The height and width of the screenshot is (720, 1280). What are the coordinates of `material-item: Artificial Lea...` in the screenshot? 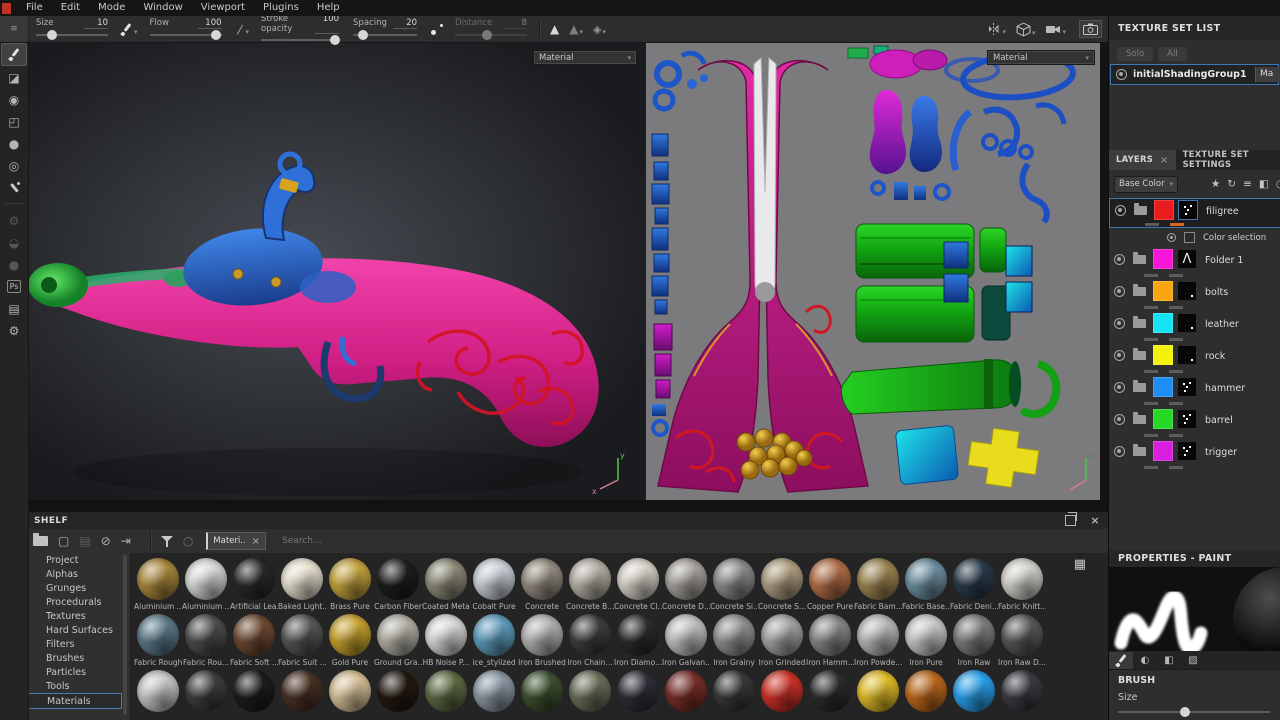 It's located at (254, 584).